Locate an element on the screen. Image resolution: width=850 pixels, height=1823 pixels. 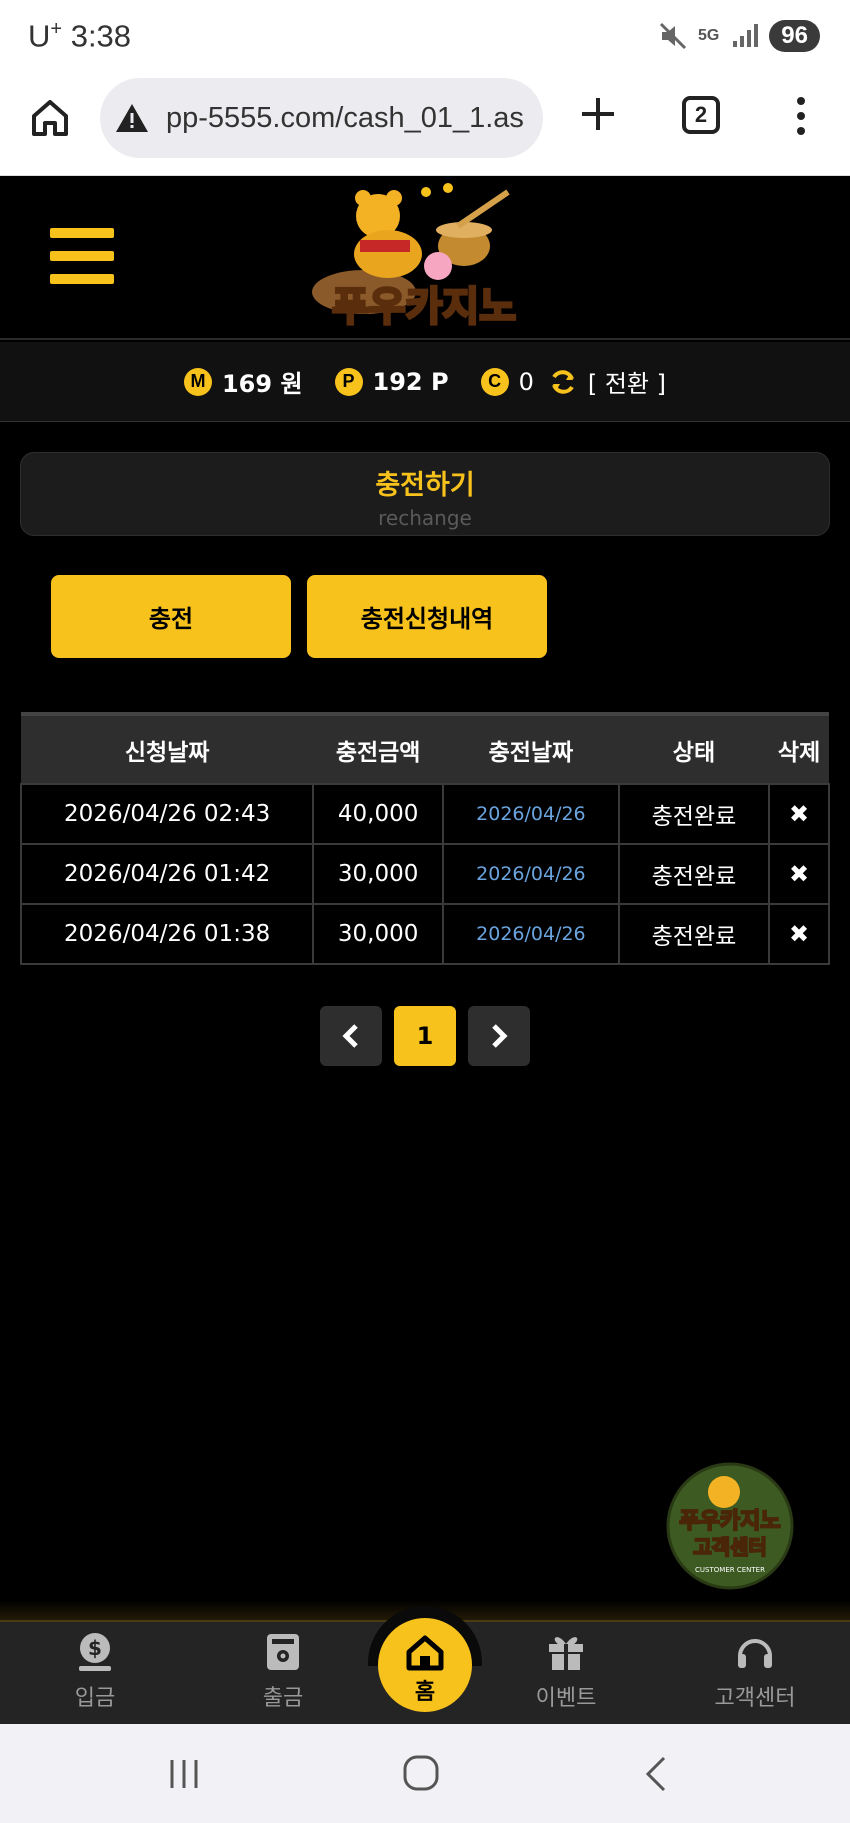
nav-home: 홈 is located at coordinates (425, 1665).